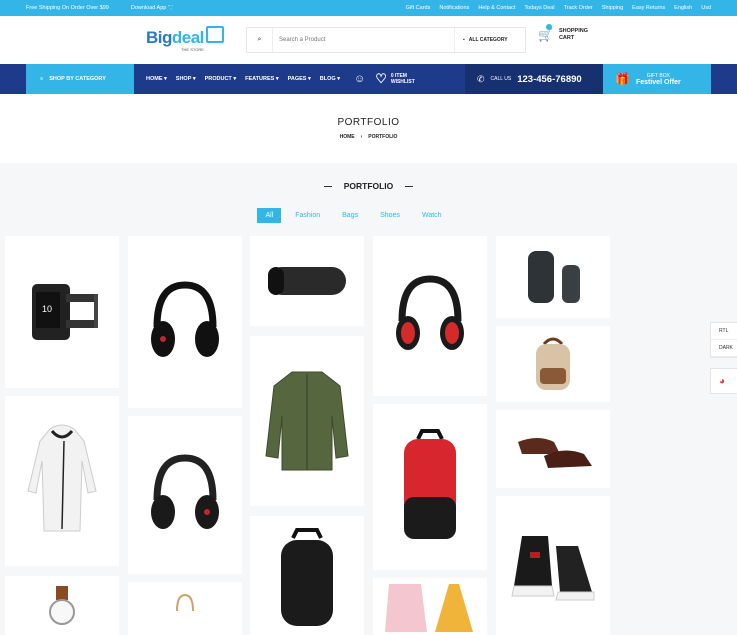 This screenshot has width=737, height=635. Describe the element at coordinates (612, 8) in the screenshot. I see `shipping-link: Shipping` at that location.